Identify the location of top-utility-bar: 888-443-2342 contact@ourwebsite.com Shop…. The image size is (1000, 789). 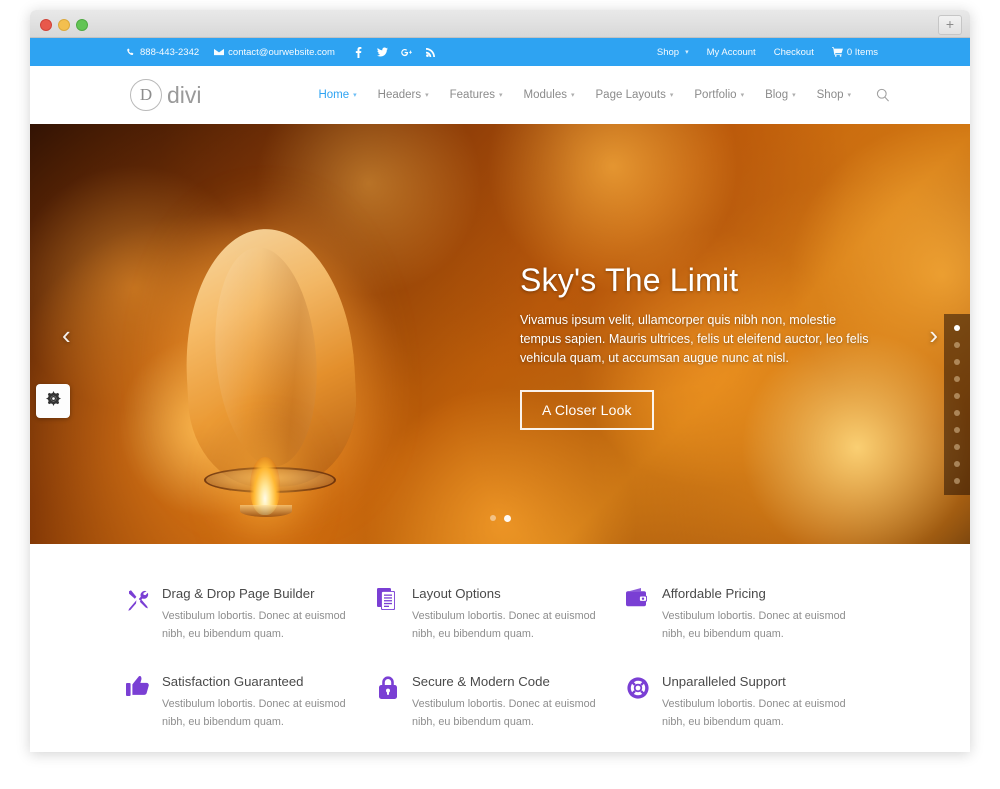
(500, 52).